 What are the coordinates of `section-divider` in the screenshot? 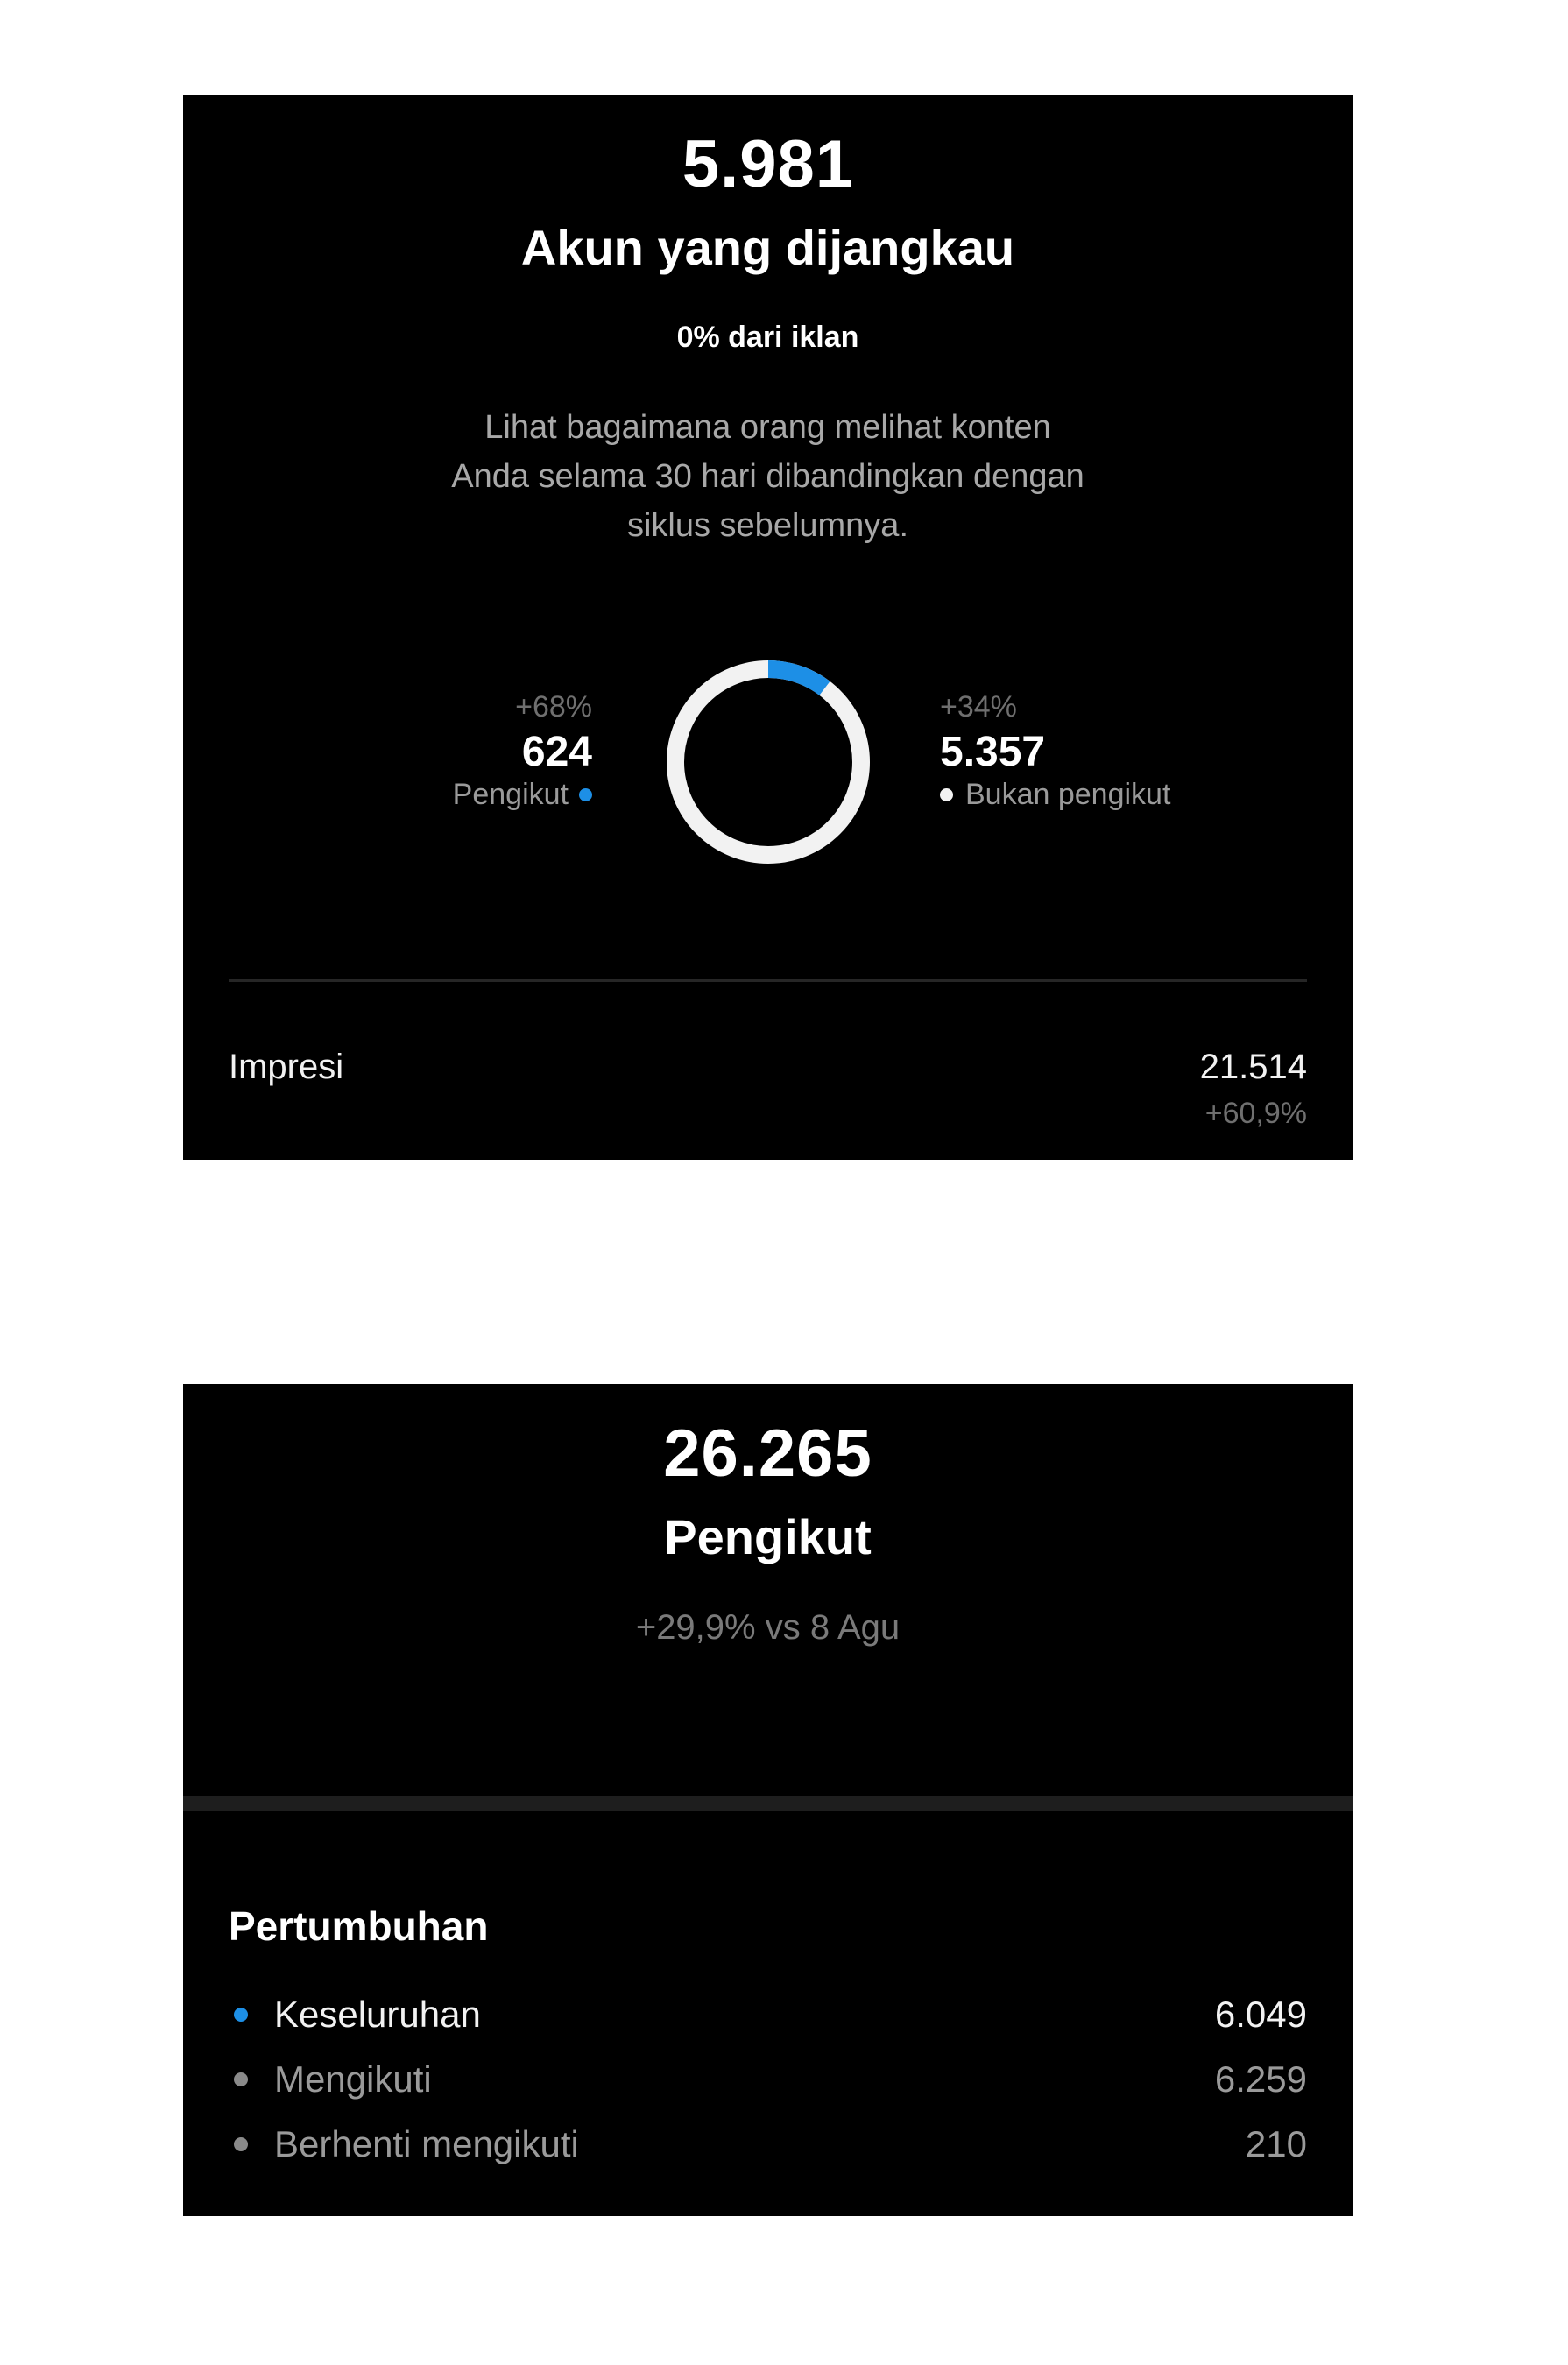 It's located at (768, 981).